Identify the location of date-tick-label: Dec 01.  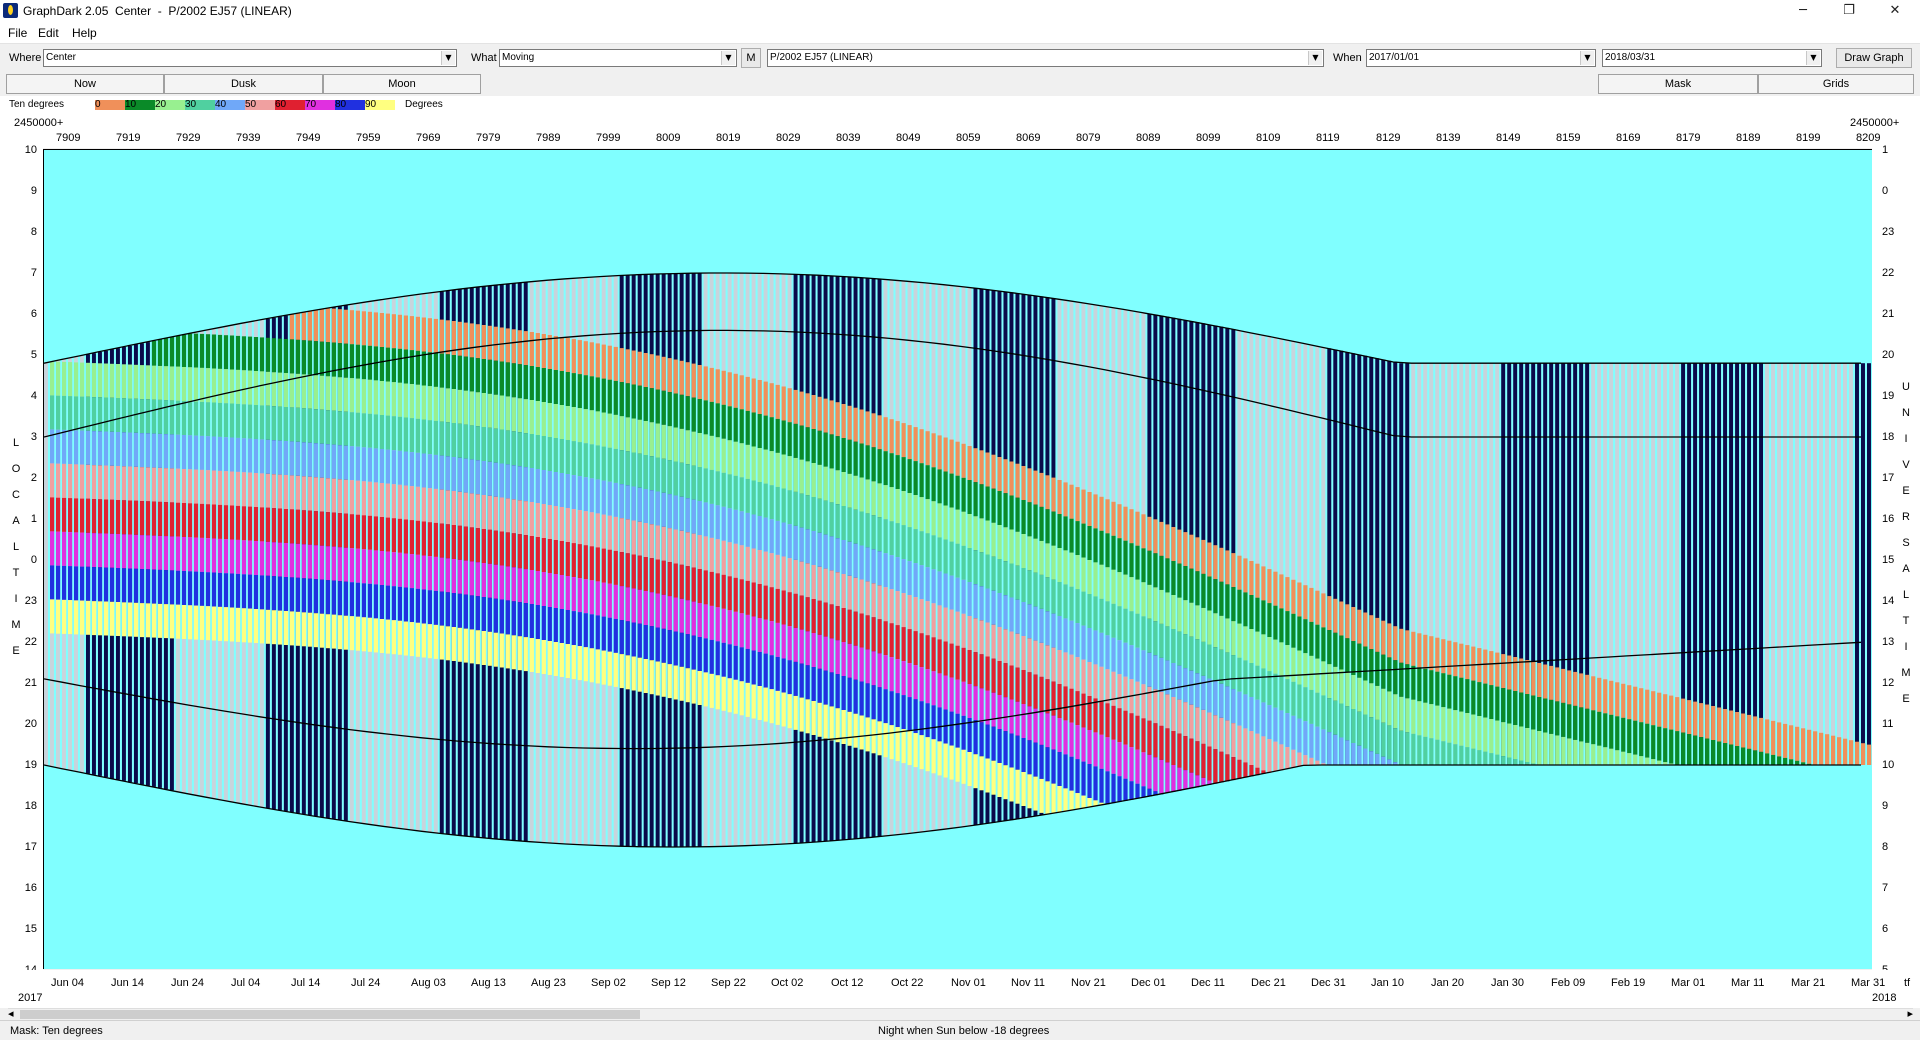
(1148, 983).